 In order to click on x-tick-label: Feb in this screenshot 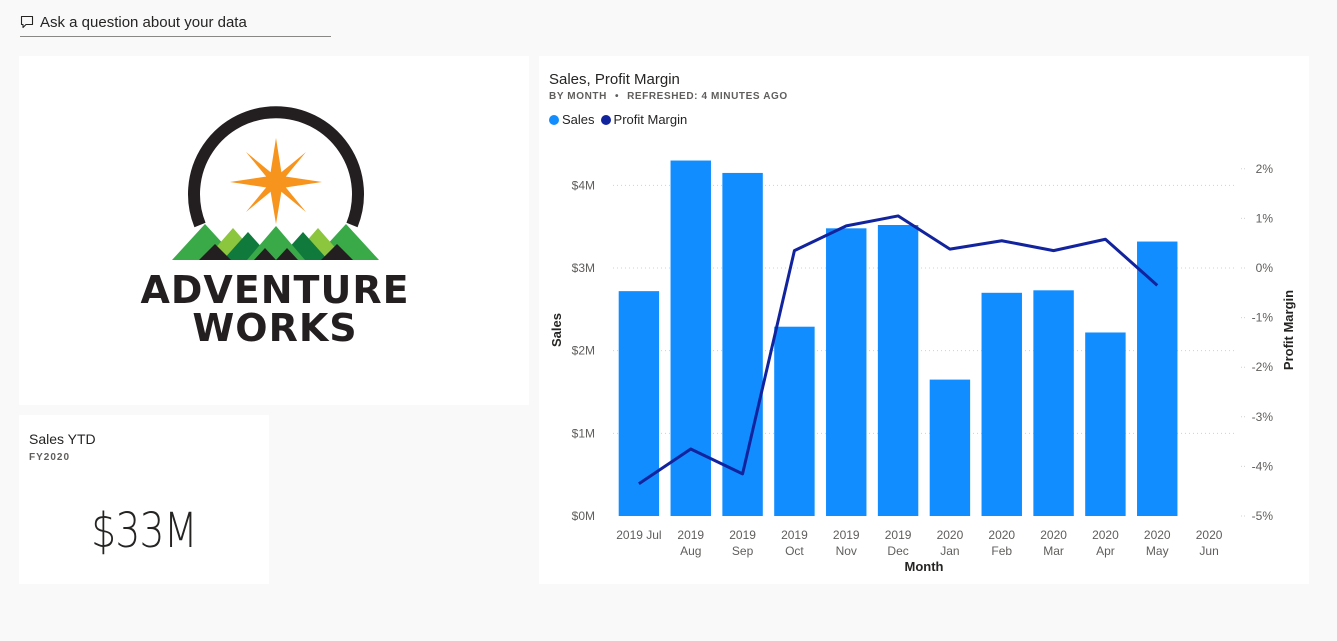, I will do `click(1001, 551)`.